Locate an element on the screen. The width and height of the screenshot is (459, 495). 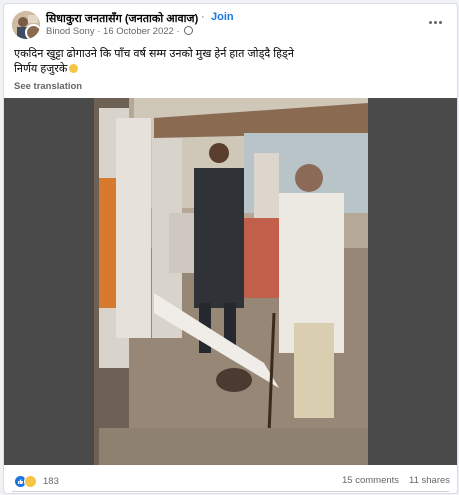
reactions-summary: 183 is located at coordinates (36, 481).